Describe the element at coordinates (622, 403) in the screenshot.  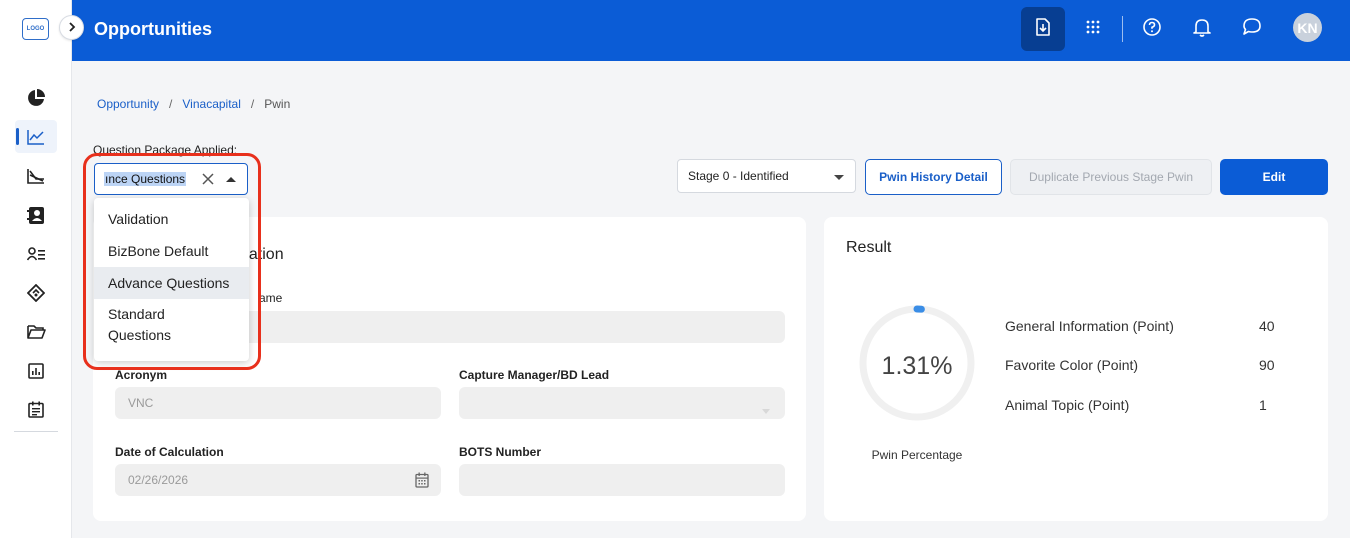
I see `capture-manager-select` at that location.